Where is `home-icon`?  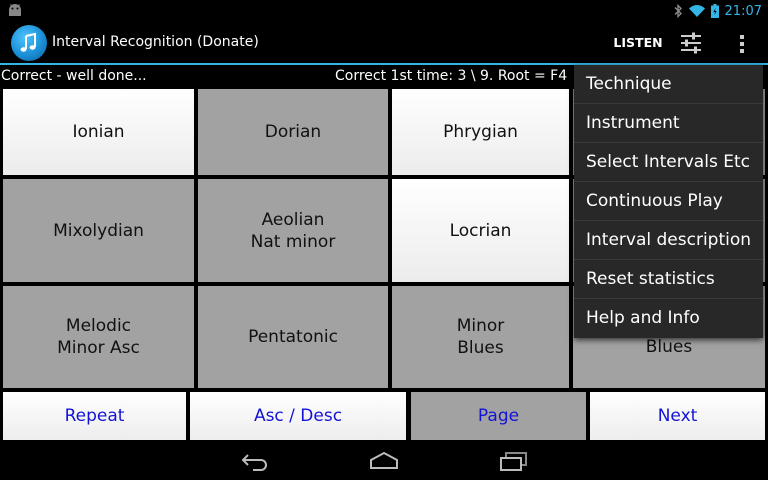 home-icon is located at coordinates (384, 461).